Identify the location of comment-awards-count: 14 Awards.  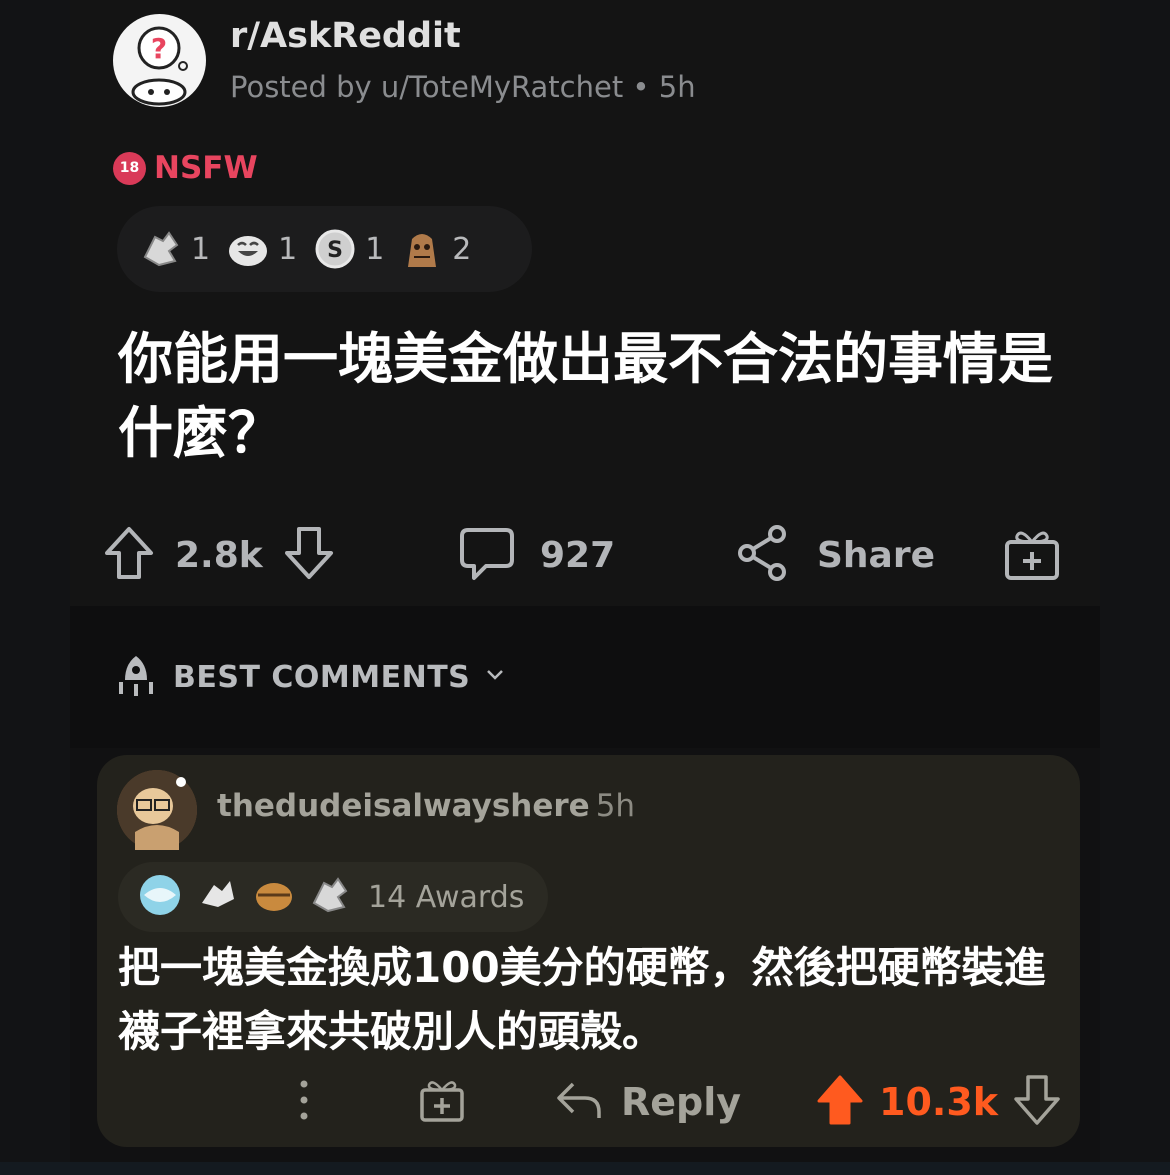
(446, 897).